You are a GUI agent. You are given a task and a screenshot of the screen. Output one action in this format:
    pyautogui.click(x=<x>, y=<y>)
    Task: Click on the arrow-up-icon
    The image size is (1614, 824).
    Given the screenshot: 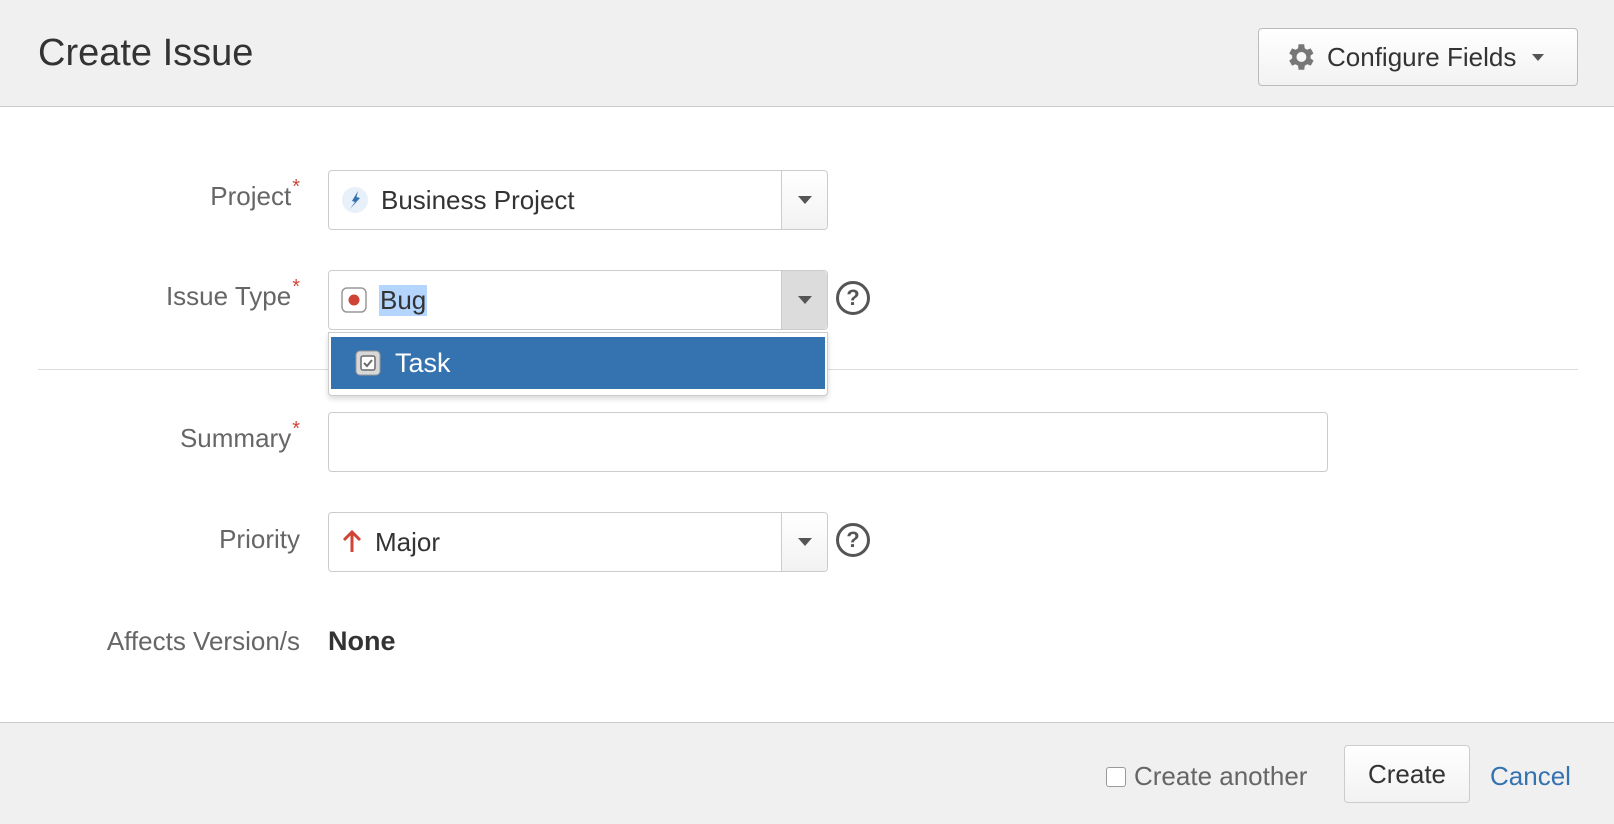 What is the action you would take?
    pyautogui.click(x=352, y=540)
    